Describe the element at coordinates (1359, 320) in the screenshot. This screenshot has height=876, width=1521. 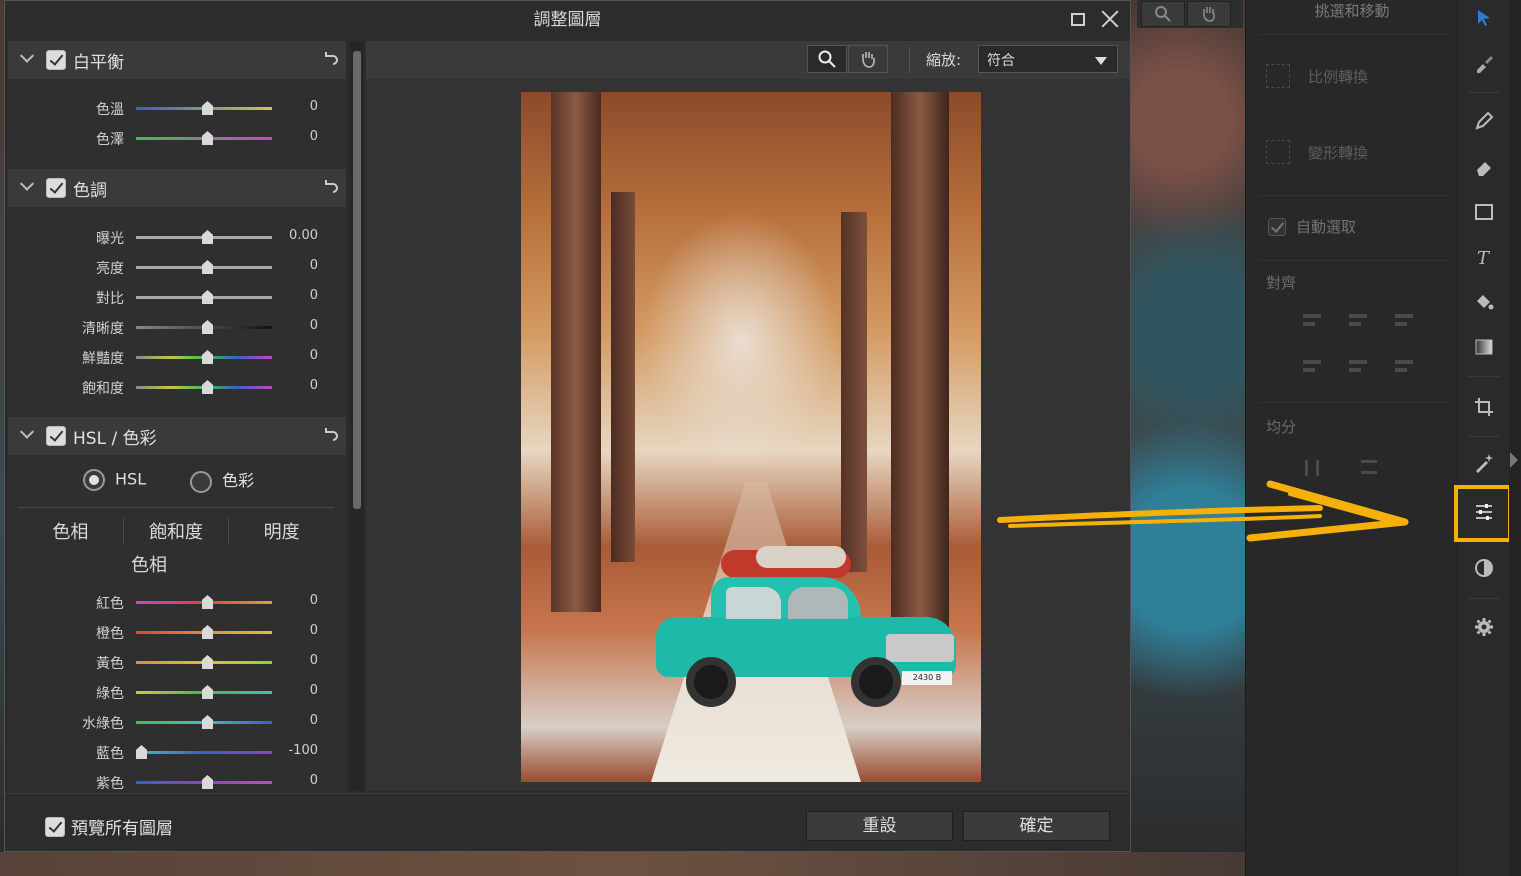
I see `align-center-icon` at that location.